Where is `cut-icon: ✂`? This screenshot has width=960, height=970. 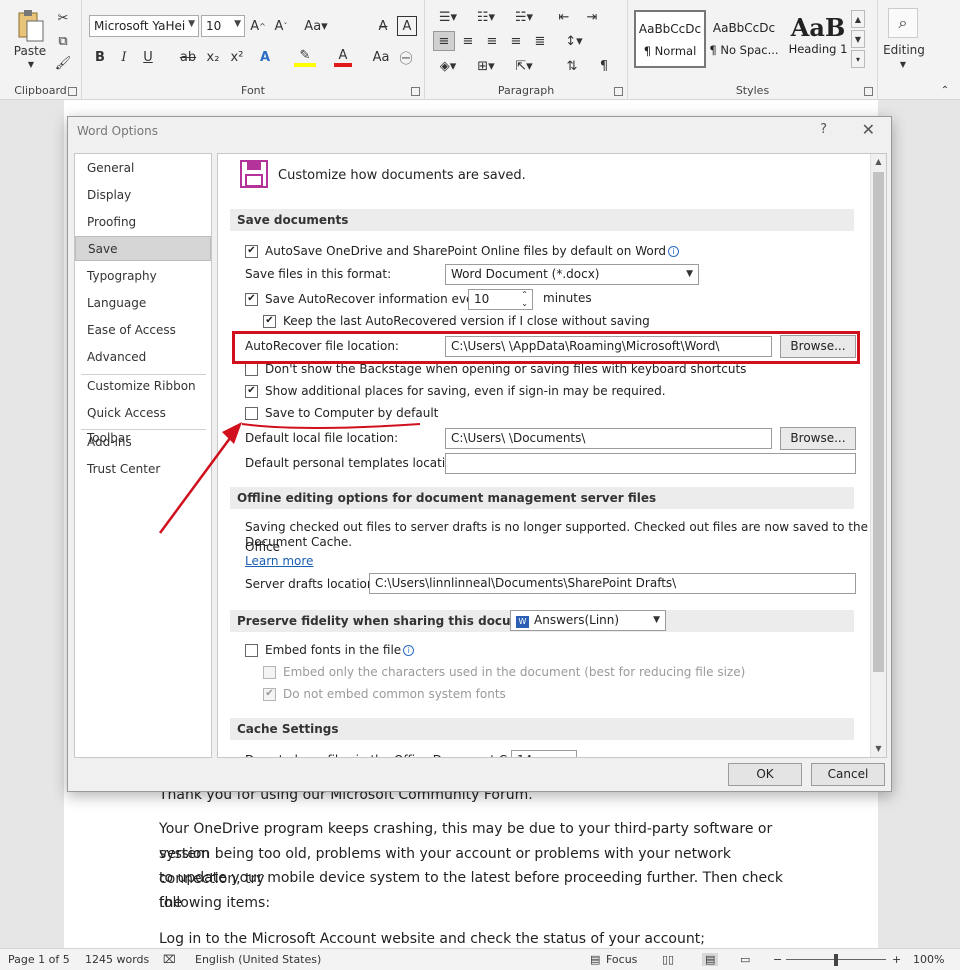 cut-icon: ✂ is located at coordinates (63, 18).